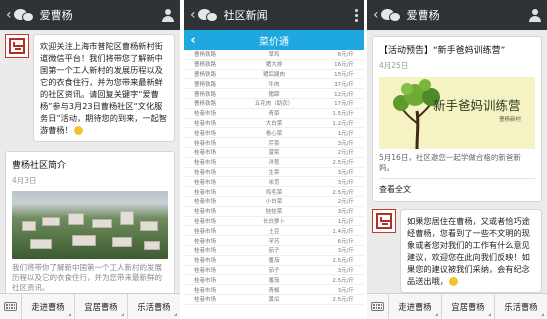 This screenshot has height=319, width=547. What do you see at coordinates (90, 225) in the screenshot?
I see `aerial-photo` at bounding box center [90, 225].